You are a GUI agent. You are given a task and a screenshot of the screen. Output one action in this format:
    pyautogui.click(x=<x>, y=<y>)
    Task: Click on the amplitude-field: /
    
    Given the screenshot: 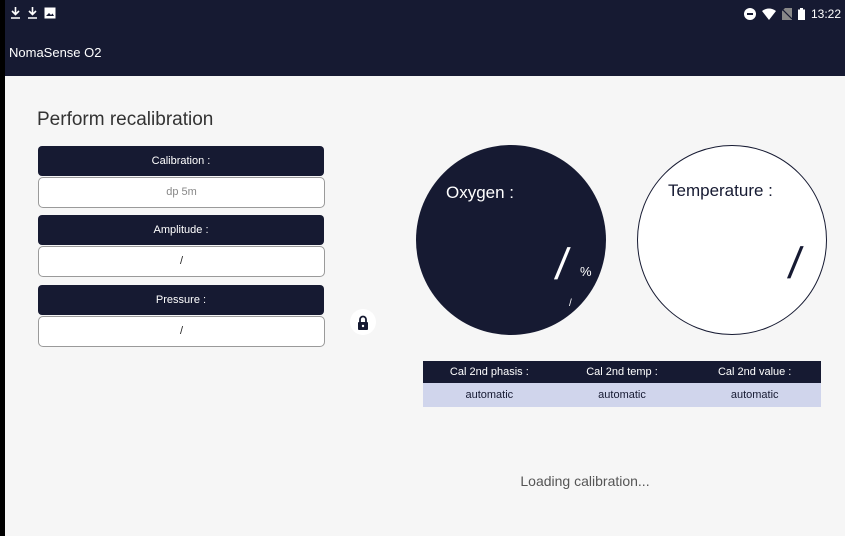 What is the action you would take?
    pyautogui.click(x=181, y=261)
    